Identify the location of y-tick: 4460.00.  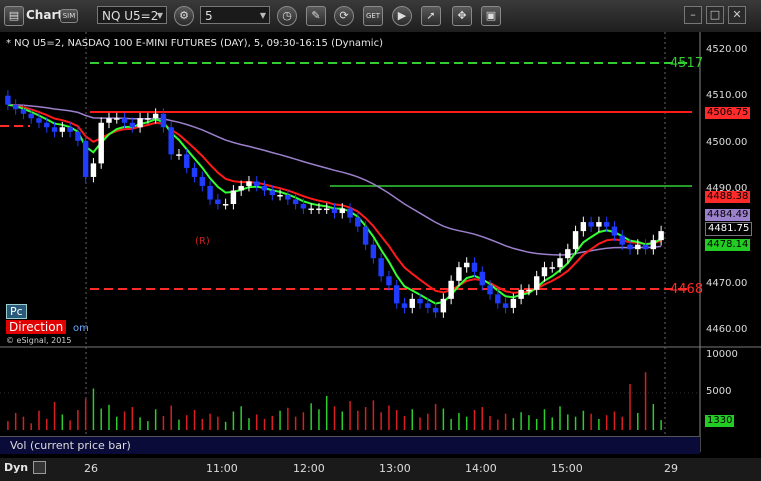
(727, 329).